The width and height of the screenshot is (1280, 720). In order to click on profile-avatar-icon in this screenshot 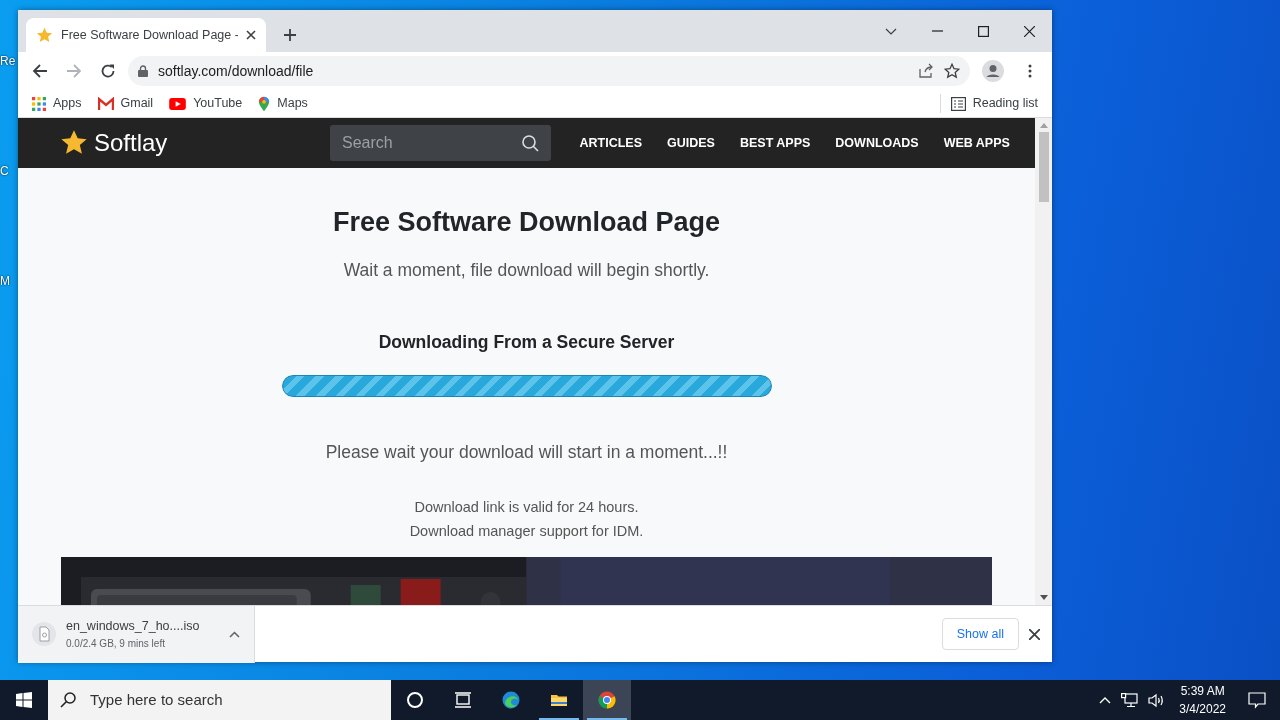, I will do `click(993, 71)`.